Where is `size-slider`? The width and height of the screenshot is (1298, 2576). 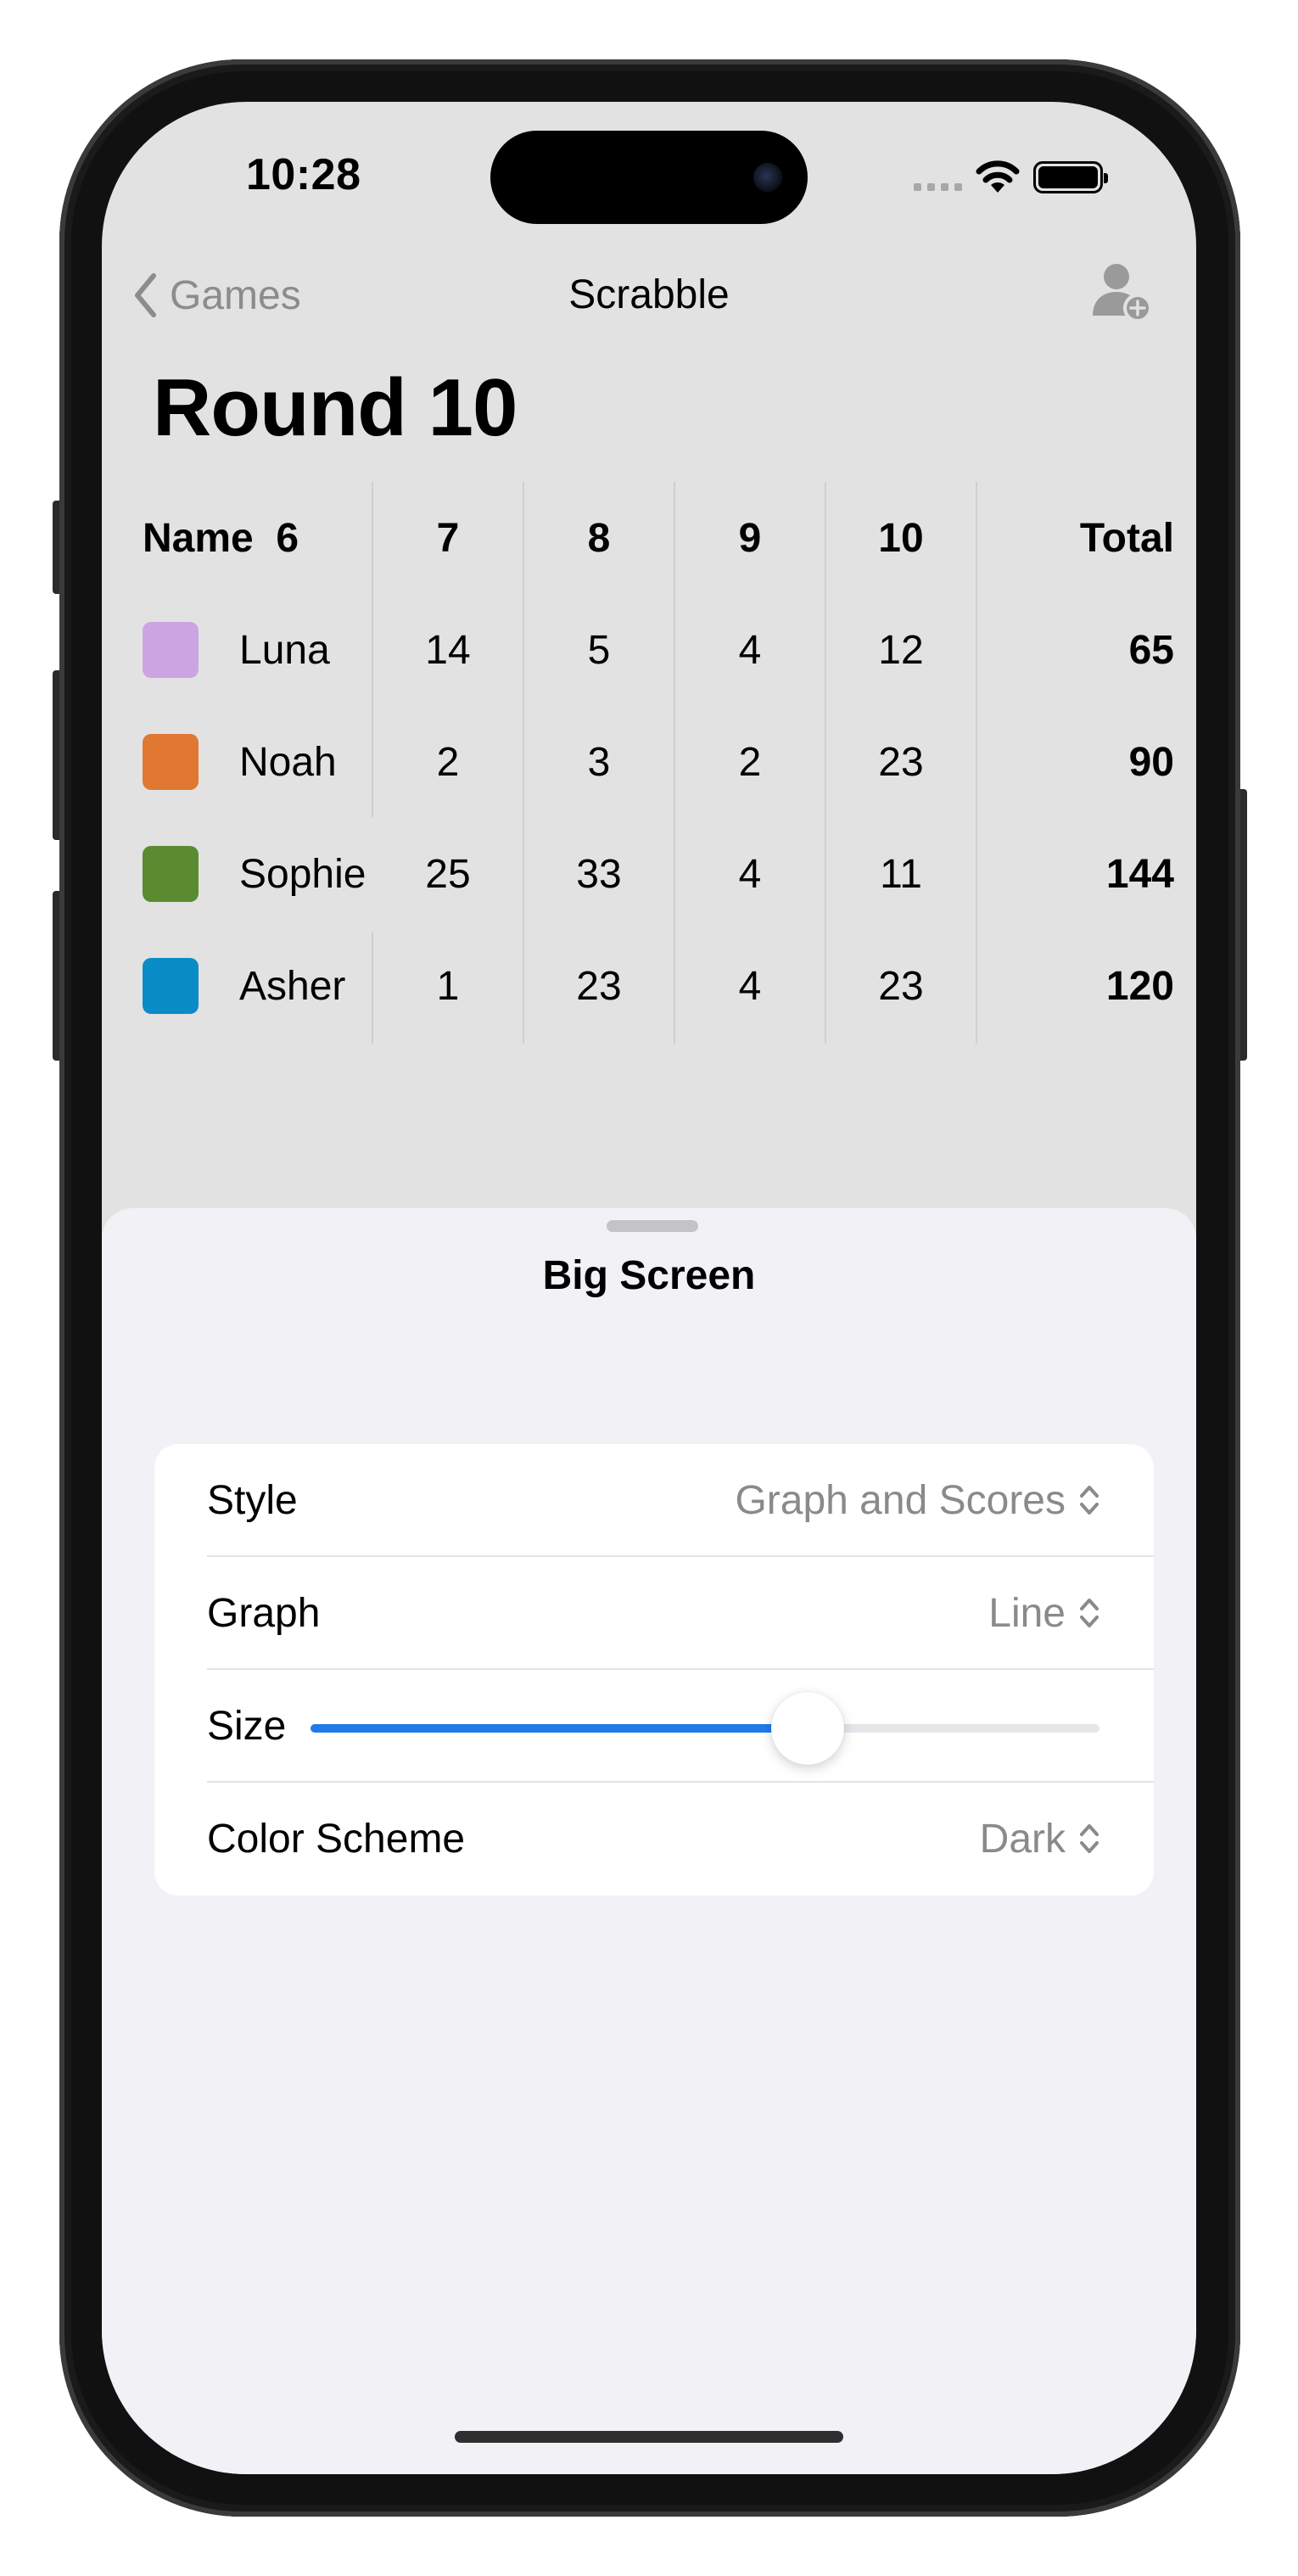
size-slider is located at coordinates (705, 1729).